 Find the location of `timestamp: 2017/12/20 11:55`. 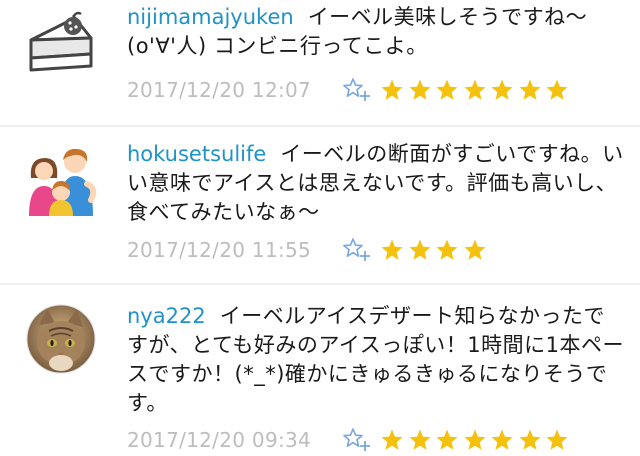

timestamp: 2017/12/20 11:55 is located at coordinates (219, 250).